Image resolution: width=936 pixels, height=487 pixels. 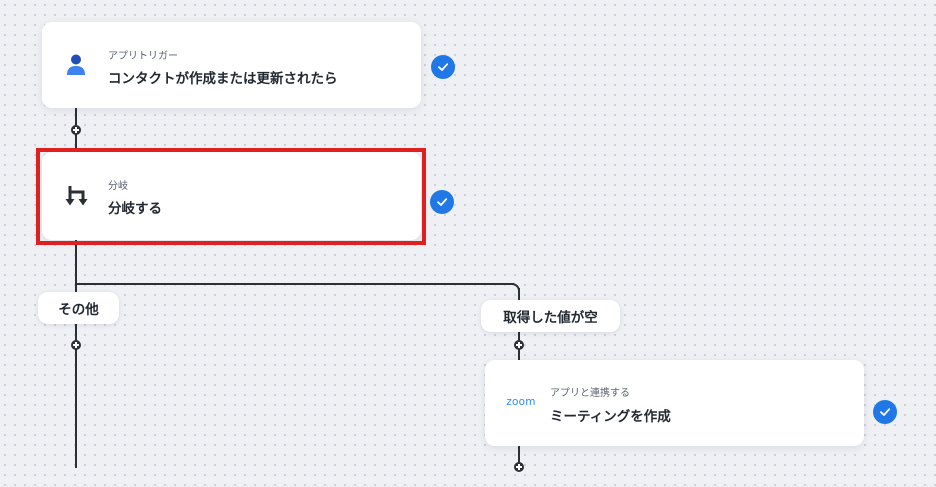 I want to click on trigger-node-subtitle: アプリトリガー, so click(x=143, y=56).